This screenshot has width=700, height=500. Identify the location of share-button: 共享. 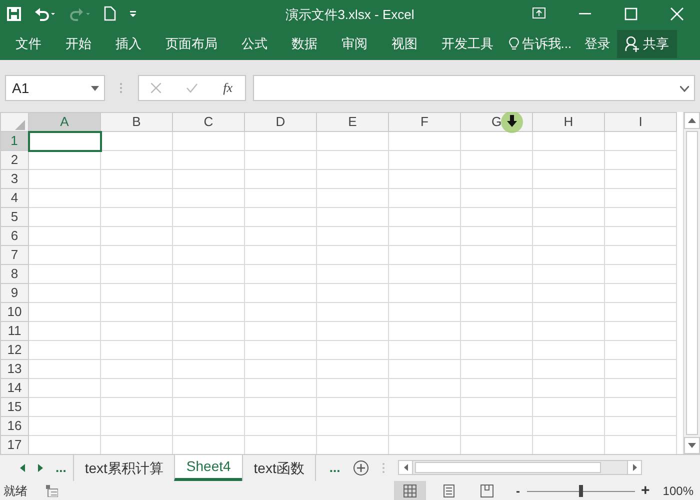
(647, 44).